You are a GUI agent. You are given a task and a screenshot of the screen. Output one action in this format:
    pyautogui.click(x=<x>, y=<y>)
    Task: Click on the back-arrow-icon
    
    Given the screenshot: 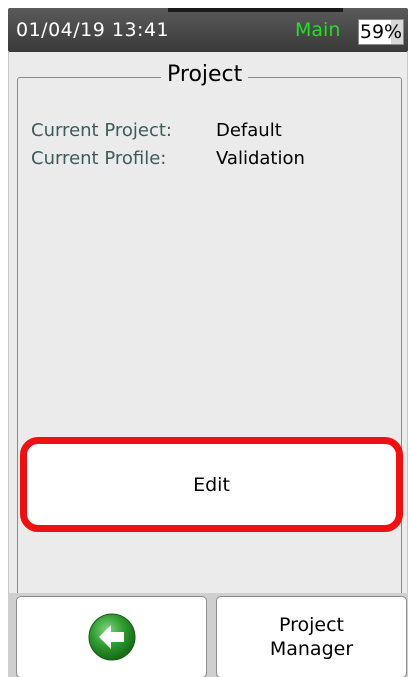 What is the action you would take?
    pyautogui.click(x=111, y=637)
    